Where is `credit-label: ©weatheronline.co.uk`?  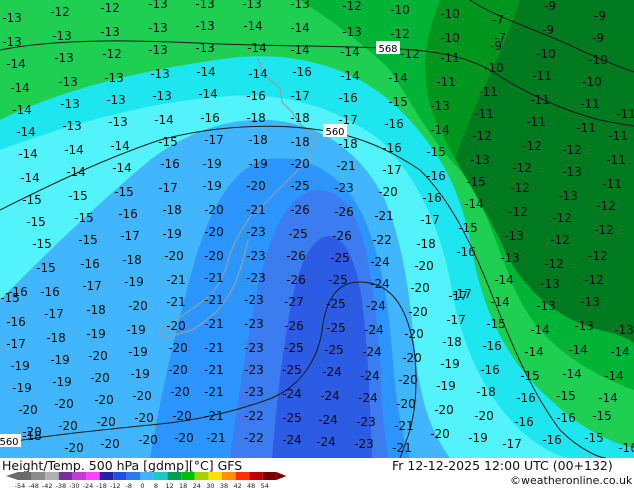 credit-label: ©weatheronline.co.uk is located at coordinates (571, 480).